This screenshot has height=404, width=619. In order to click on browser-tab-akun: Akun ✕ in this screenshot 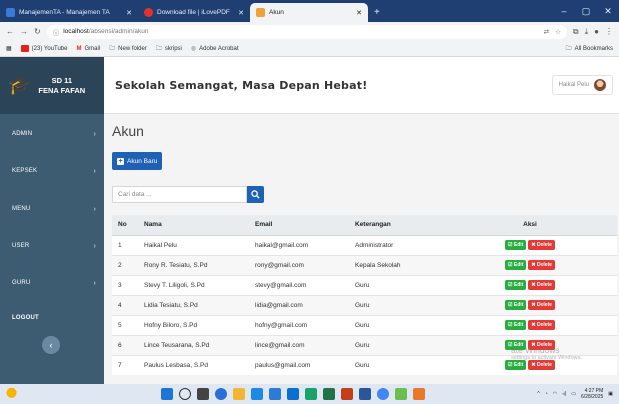, I will do `click(309, 12)`.